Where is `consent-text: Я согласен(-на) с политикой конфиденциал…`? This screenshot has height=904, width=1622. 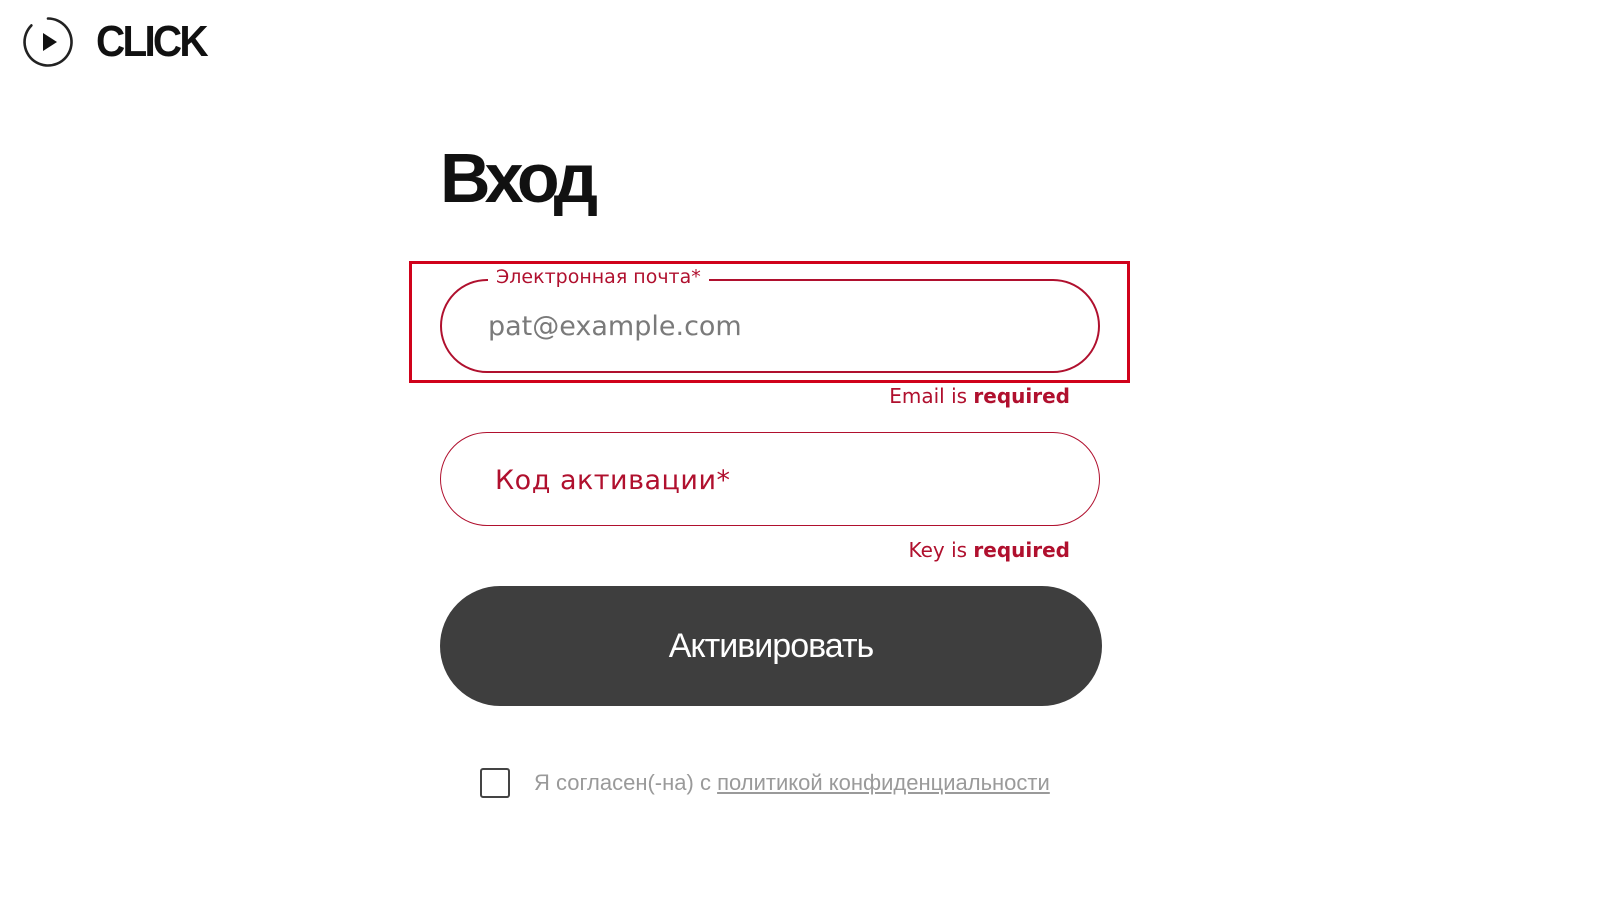 consent-text: Я согласен(-на) с политикой конфиденциал… is located at coordinates (792, 783).